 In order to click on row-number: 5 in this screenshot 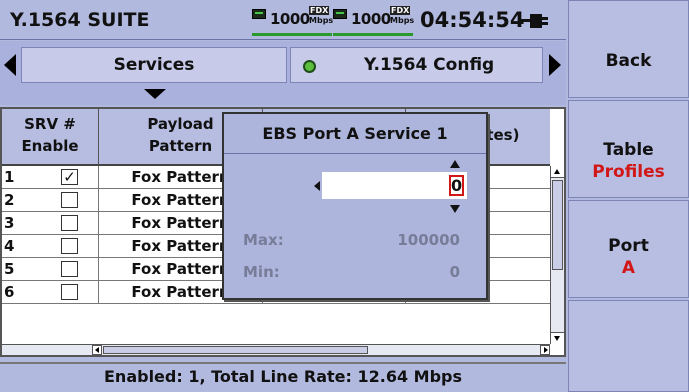, I will do `click(9, 269)`.